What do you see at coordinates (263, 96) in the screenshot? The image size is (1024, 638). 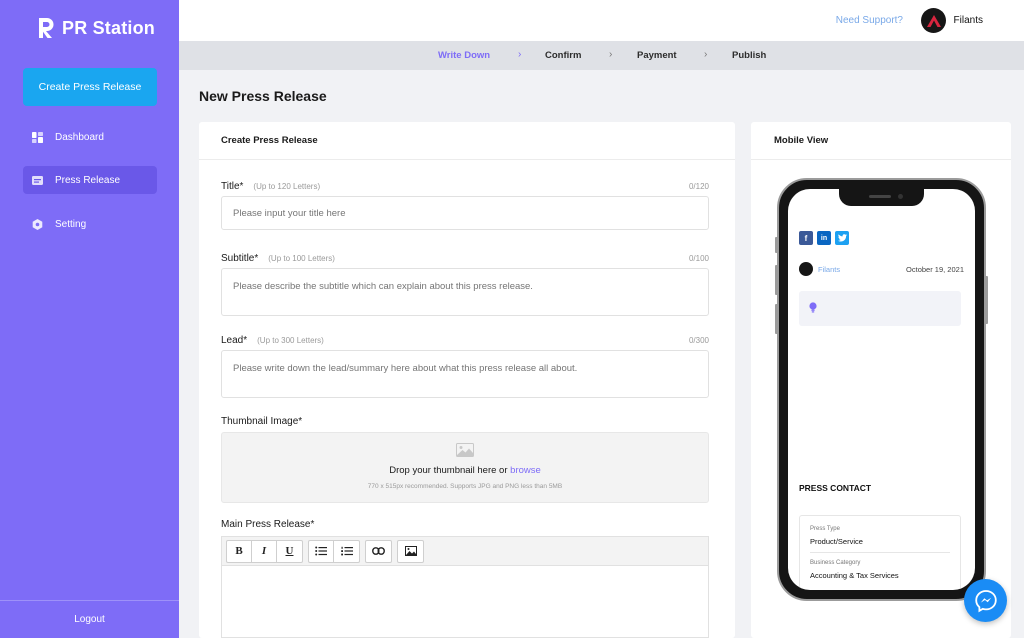 I see `page-title: New Press Release` at bounding box center [263, 96].